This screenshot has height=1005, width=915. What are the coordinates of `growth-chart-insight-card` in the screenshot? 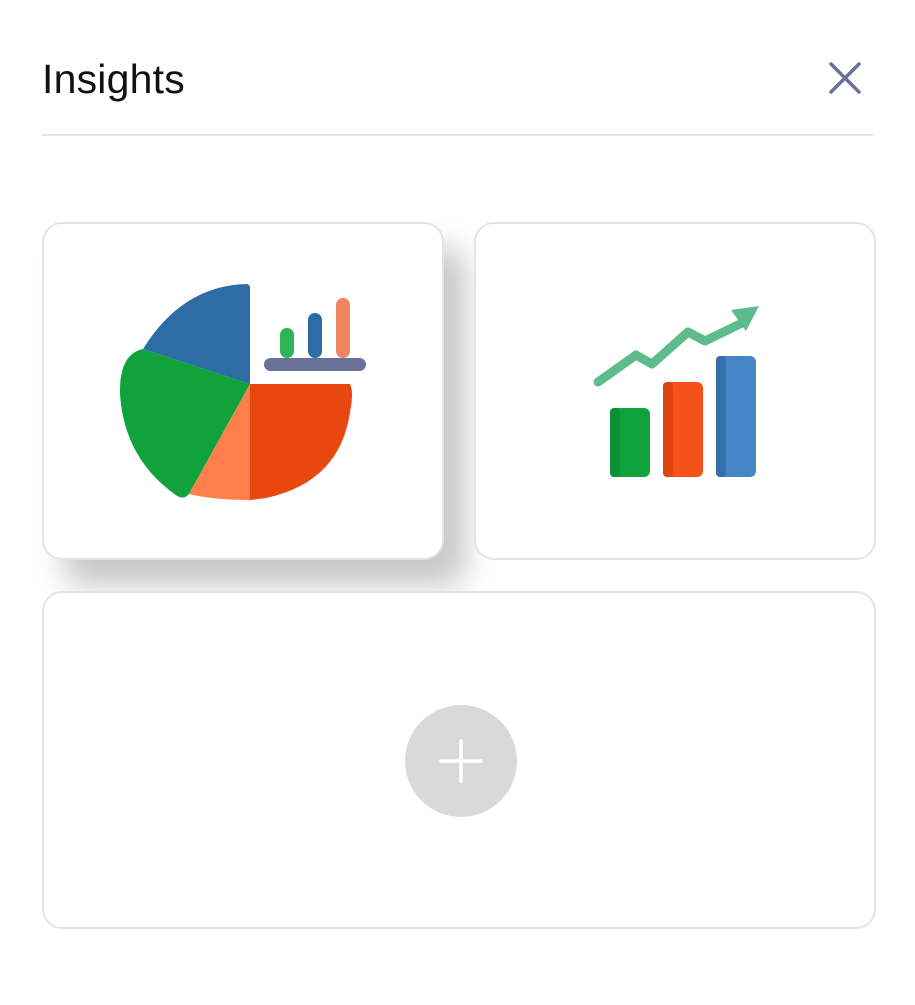 It's located at (675, 391).